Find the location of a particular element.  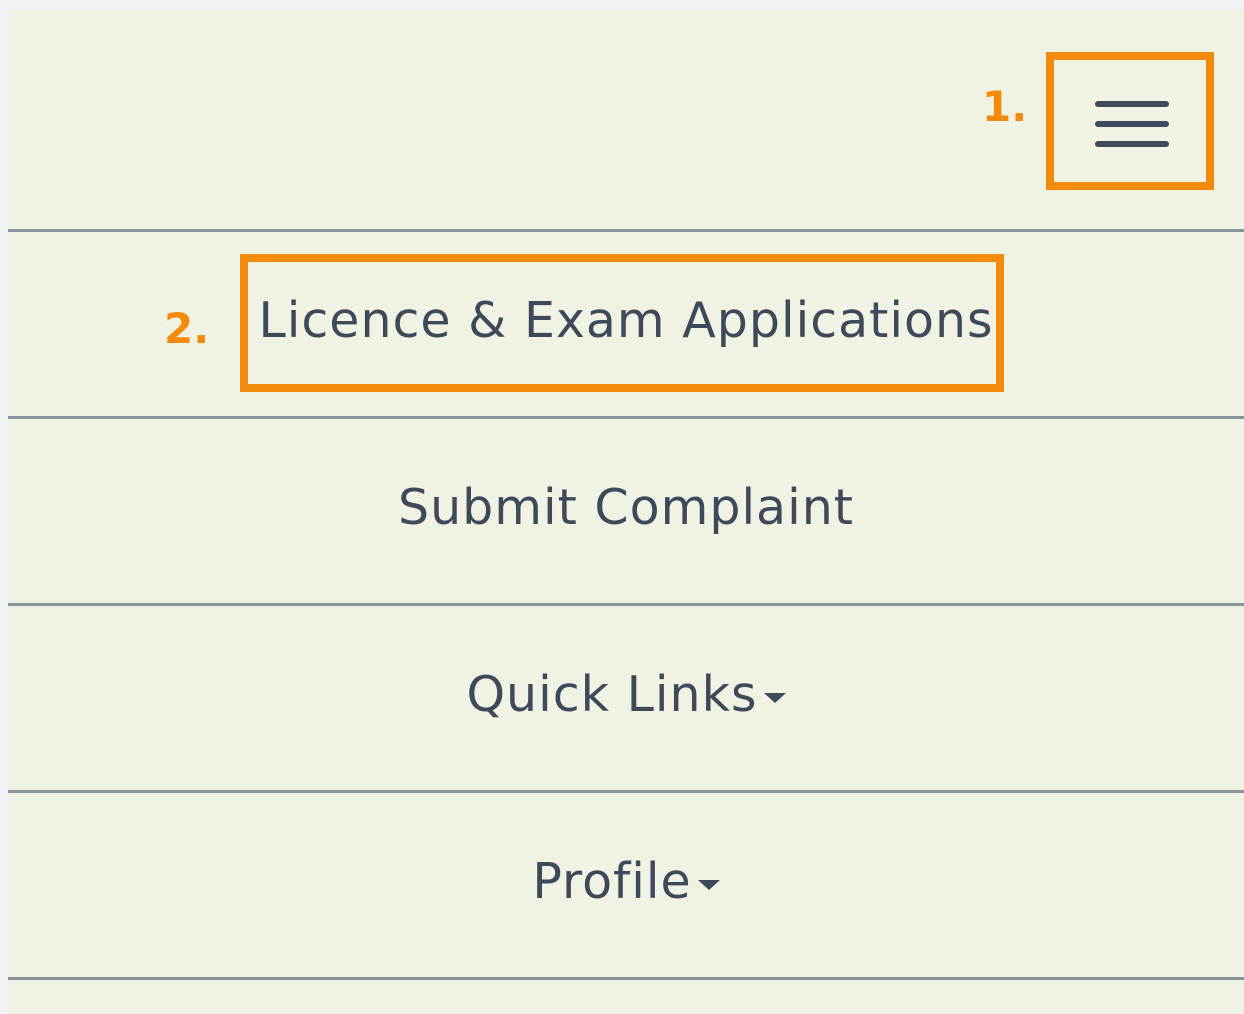

menu-item-label: Submit Complaint is located at coordinates (626, 507).